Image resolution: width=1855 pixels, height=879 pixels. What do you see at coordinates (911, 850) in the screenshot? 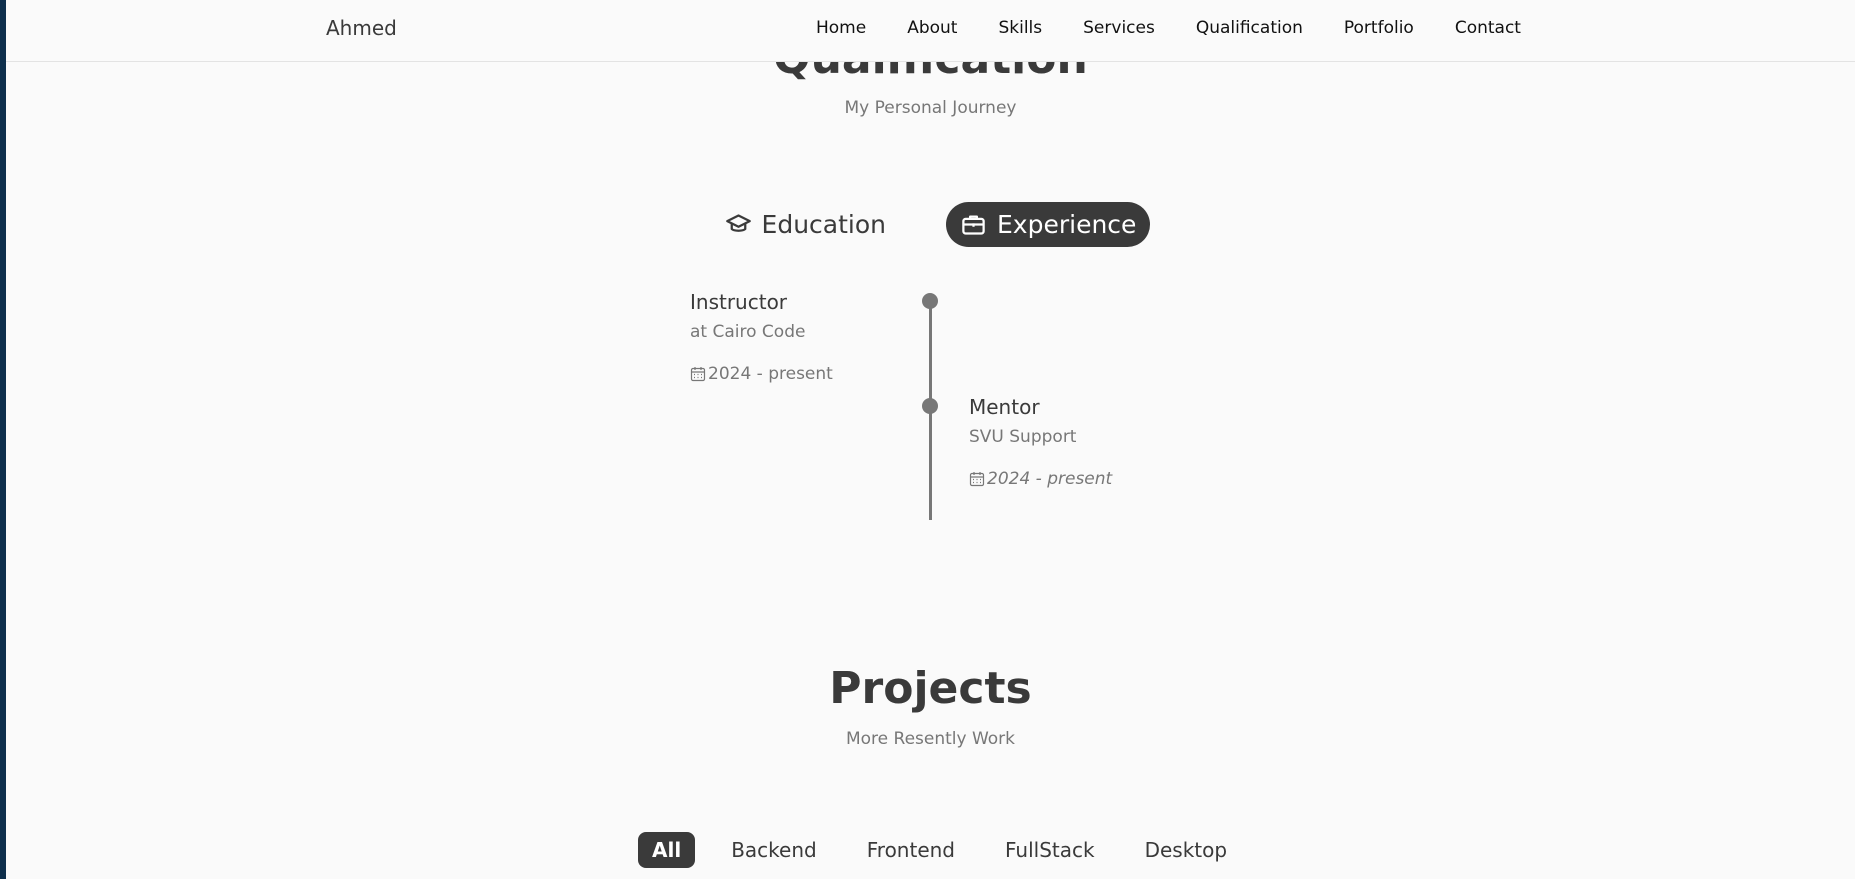
I see `filter-frontend: Frontend` at bounding box center [911, 850].